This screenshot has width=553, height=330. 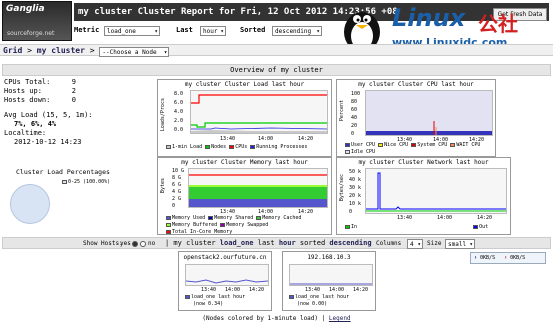 I want to click on breadcrumb-grid: Grid, so click(x=12, y=50).